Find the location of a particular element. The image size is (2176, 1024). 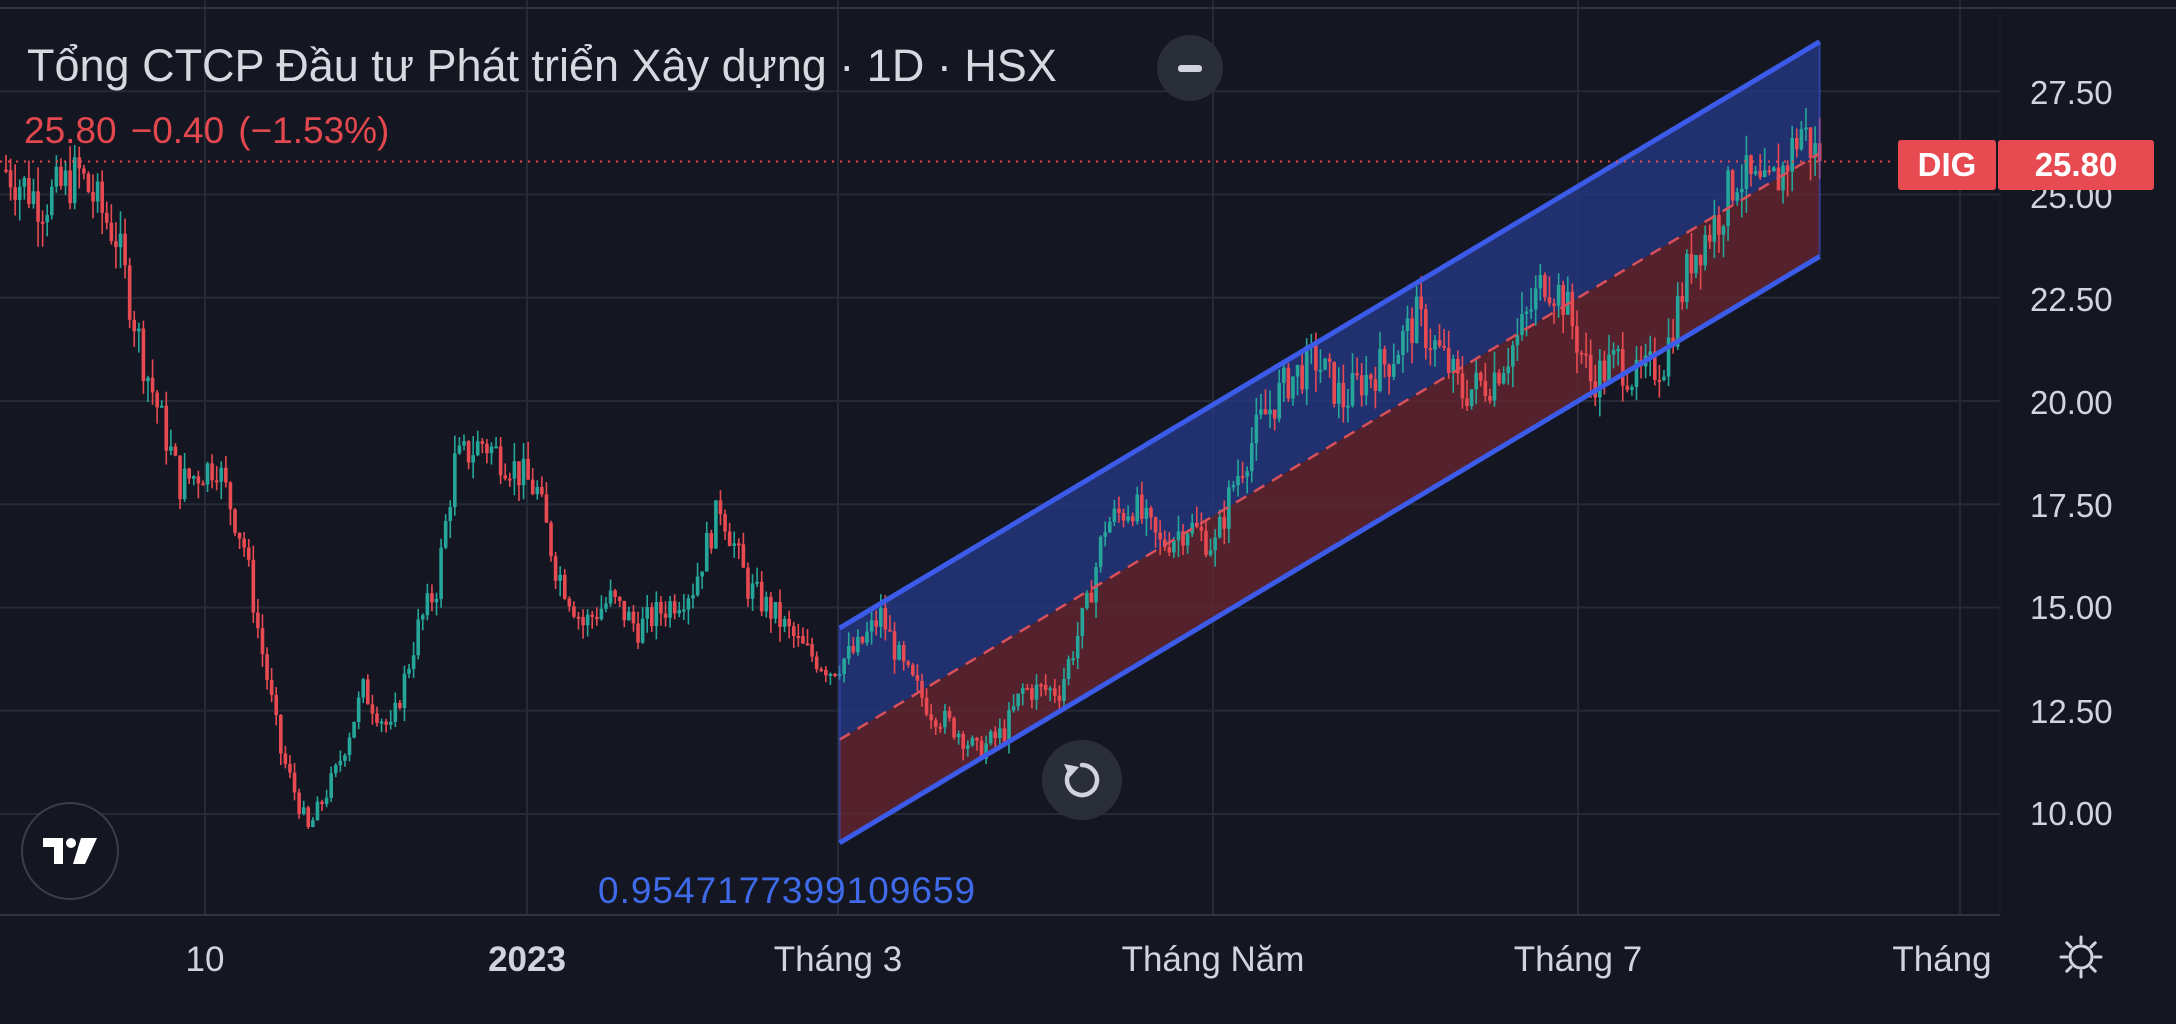

y-tick-label: 10.00 is located at coordinates (2071, 813).